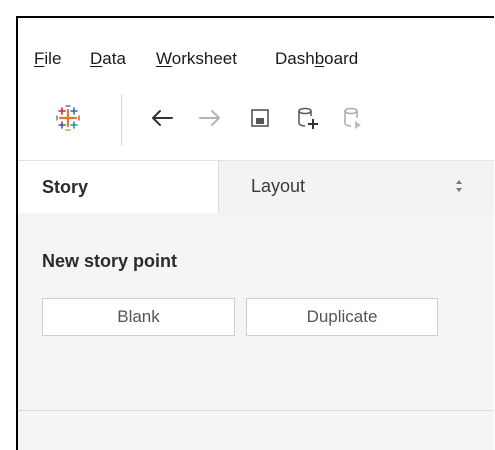  What do you see at coordinates (341, 58) in the screenshot?
I see `menu-dashboard-label-end: oard` at bounding box center [341, 58].